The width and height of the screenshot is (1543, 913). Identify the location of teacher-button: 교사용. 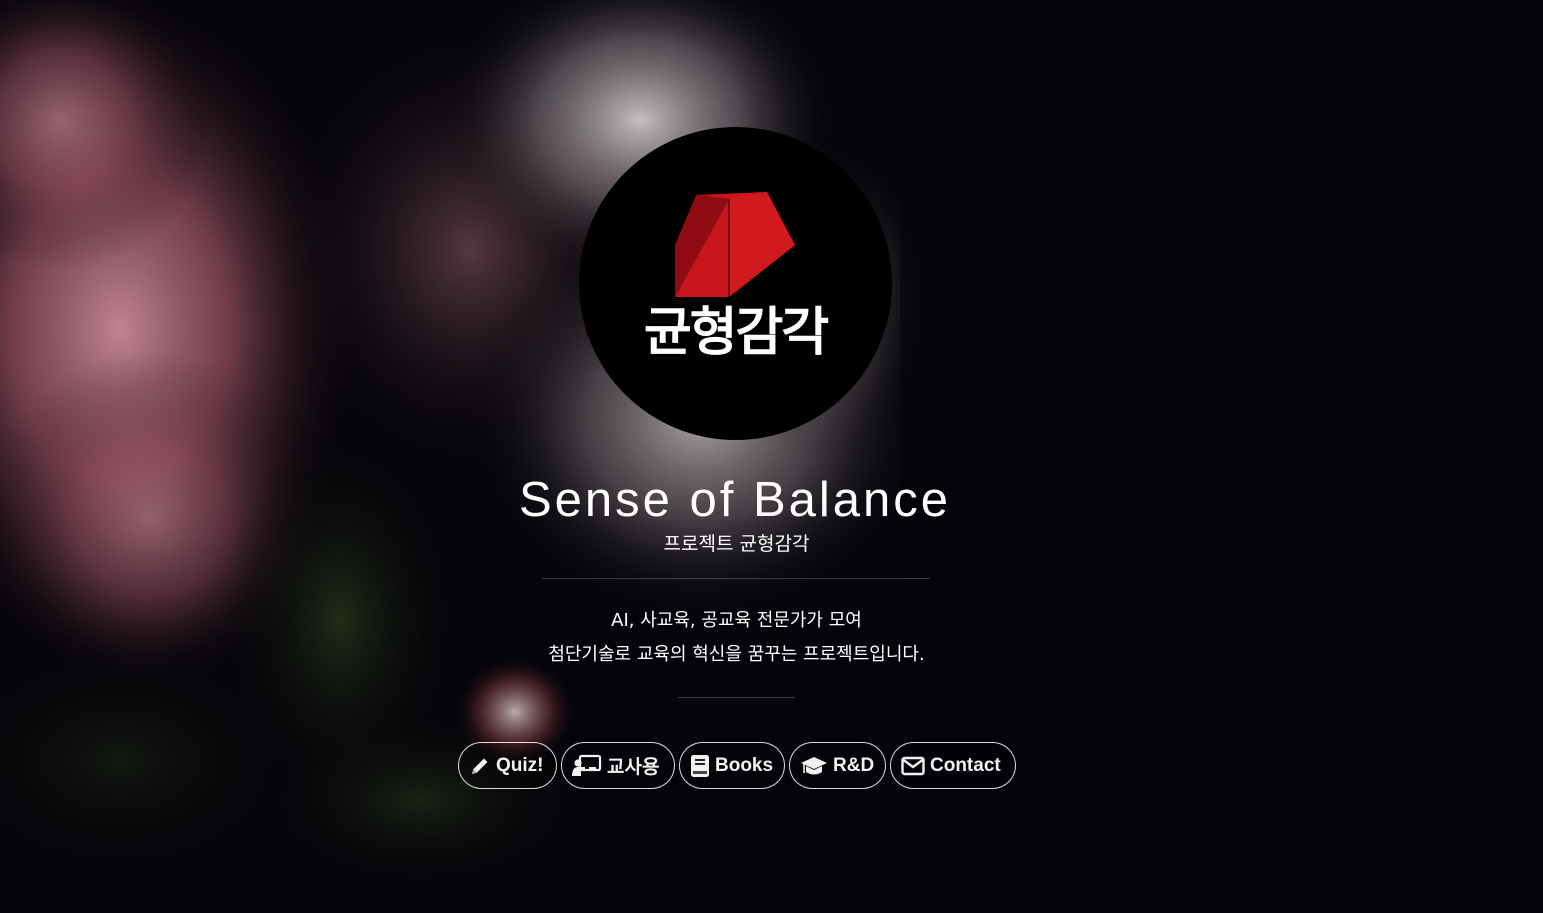
(618, 765).